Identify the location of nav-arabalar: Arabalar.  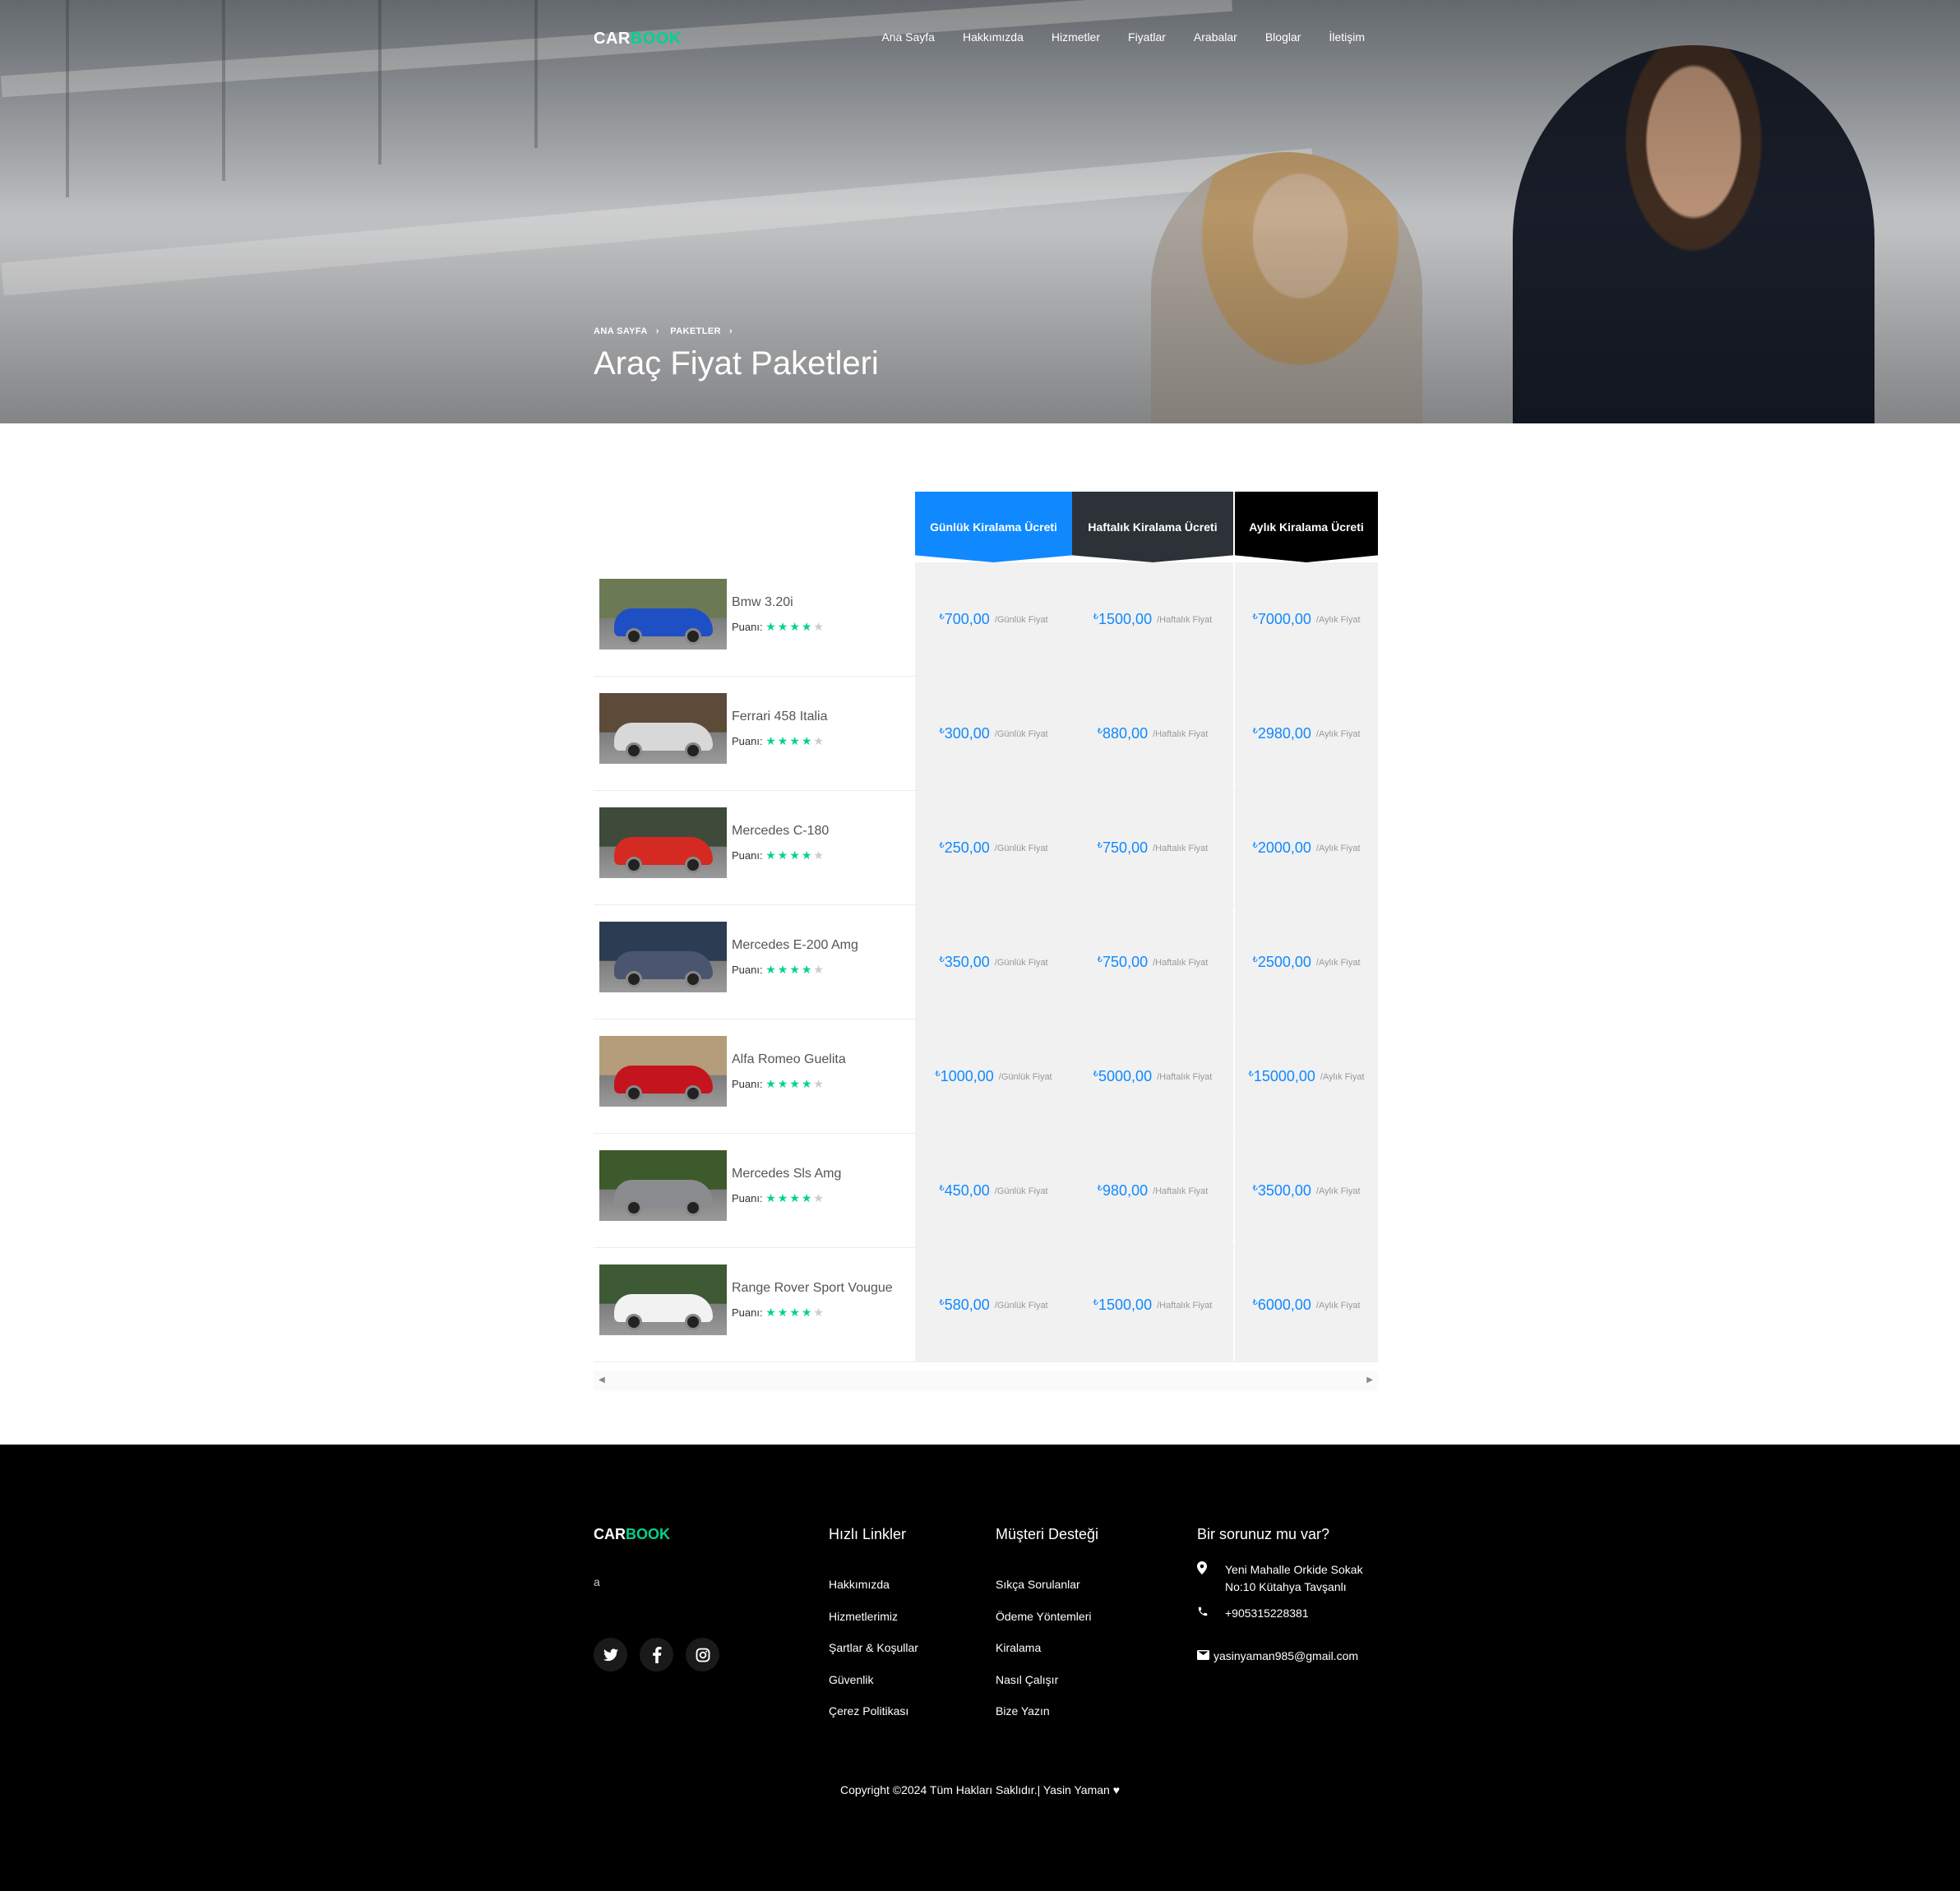
(1215, 37).